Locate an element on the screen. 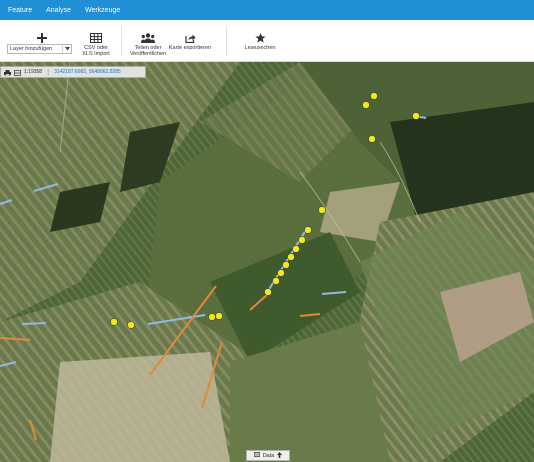  add-layer-dropdown: Layer hinzufügen is located at coordinates (39, 49).